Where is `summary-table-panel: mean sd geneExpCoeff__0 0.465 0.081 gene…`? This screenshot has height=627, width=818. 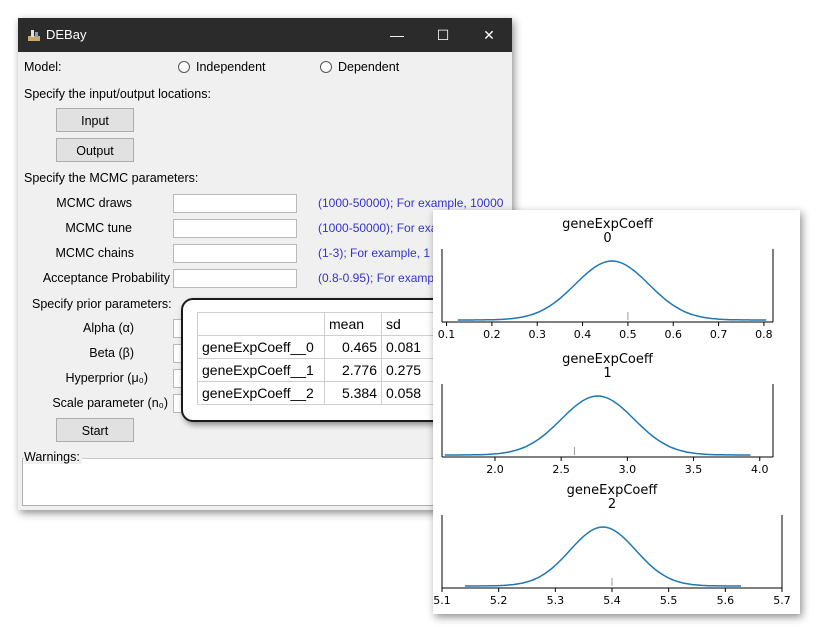 summary-table-panel: mean sd geneExpCoeff__0 0.465 0.081 gene… is located at coordinates (314, 360).